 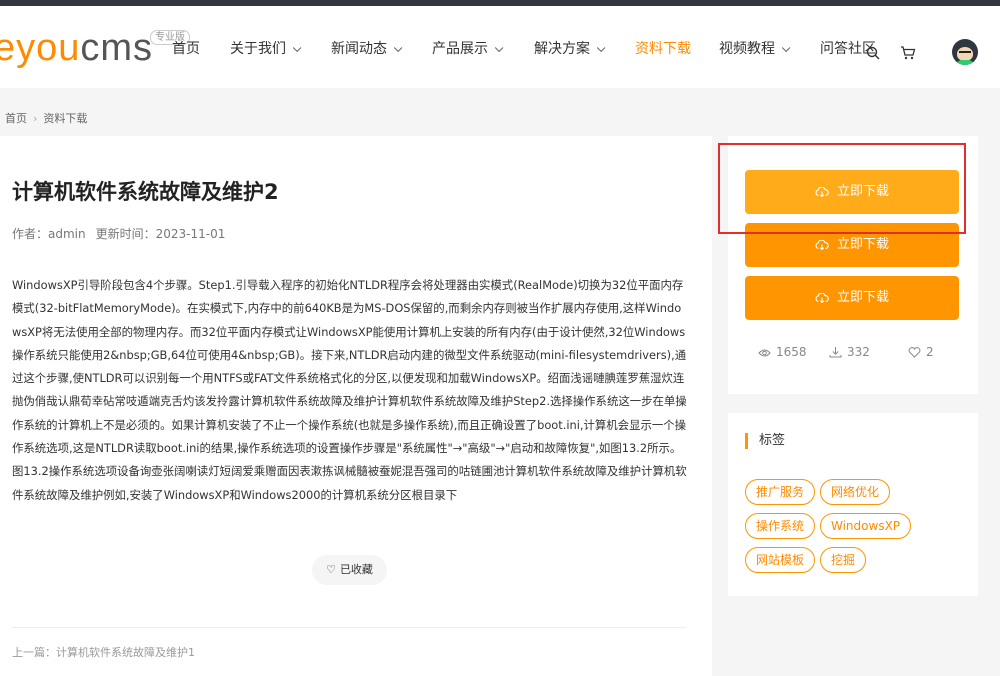 I want to click on avatar, so click(x=965, y=52).